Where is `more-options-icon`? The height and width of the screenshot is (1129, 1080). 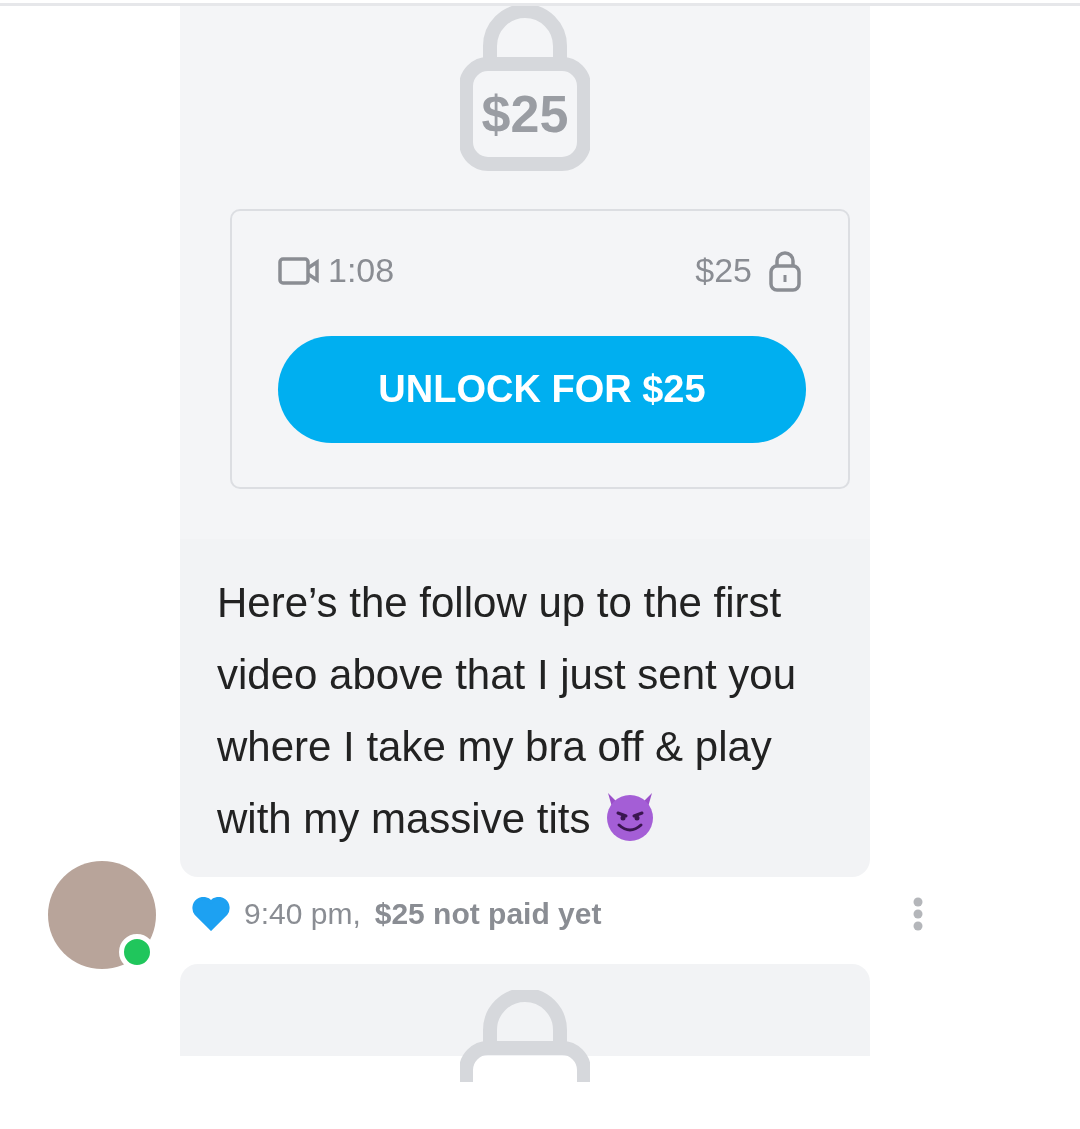
more-options-icon is located at coordinates (918, 914).